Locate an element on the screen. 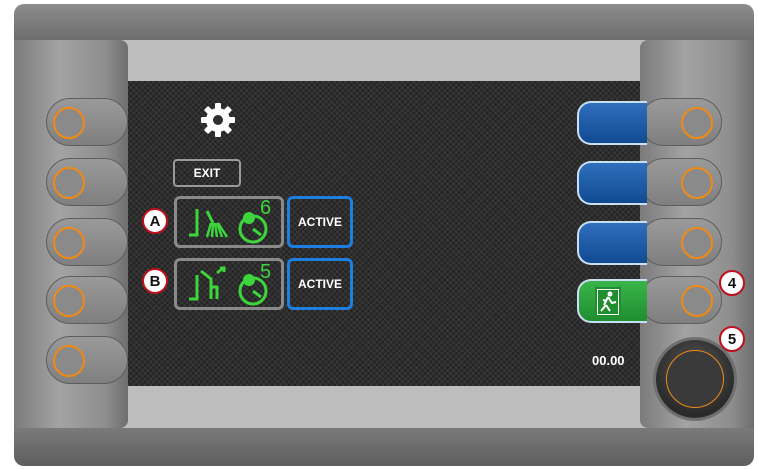 This screenshot has width=758, height=469. status-tile-b: ACTIVE is located at coordinates (320, 284).